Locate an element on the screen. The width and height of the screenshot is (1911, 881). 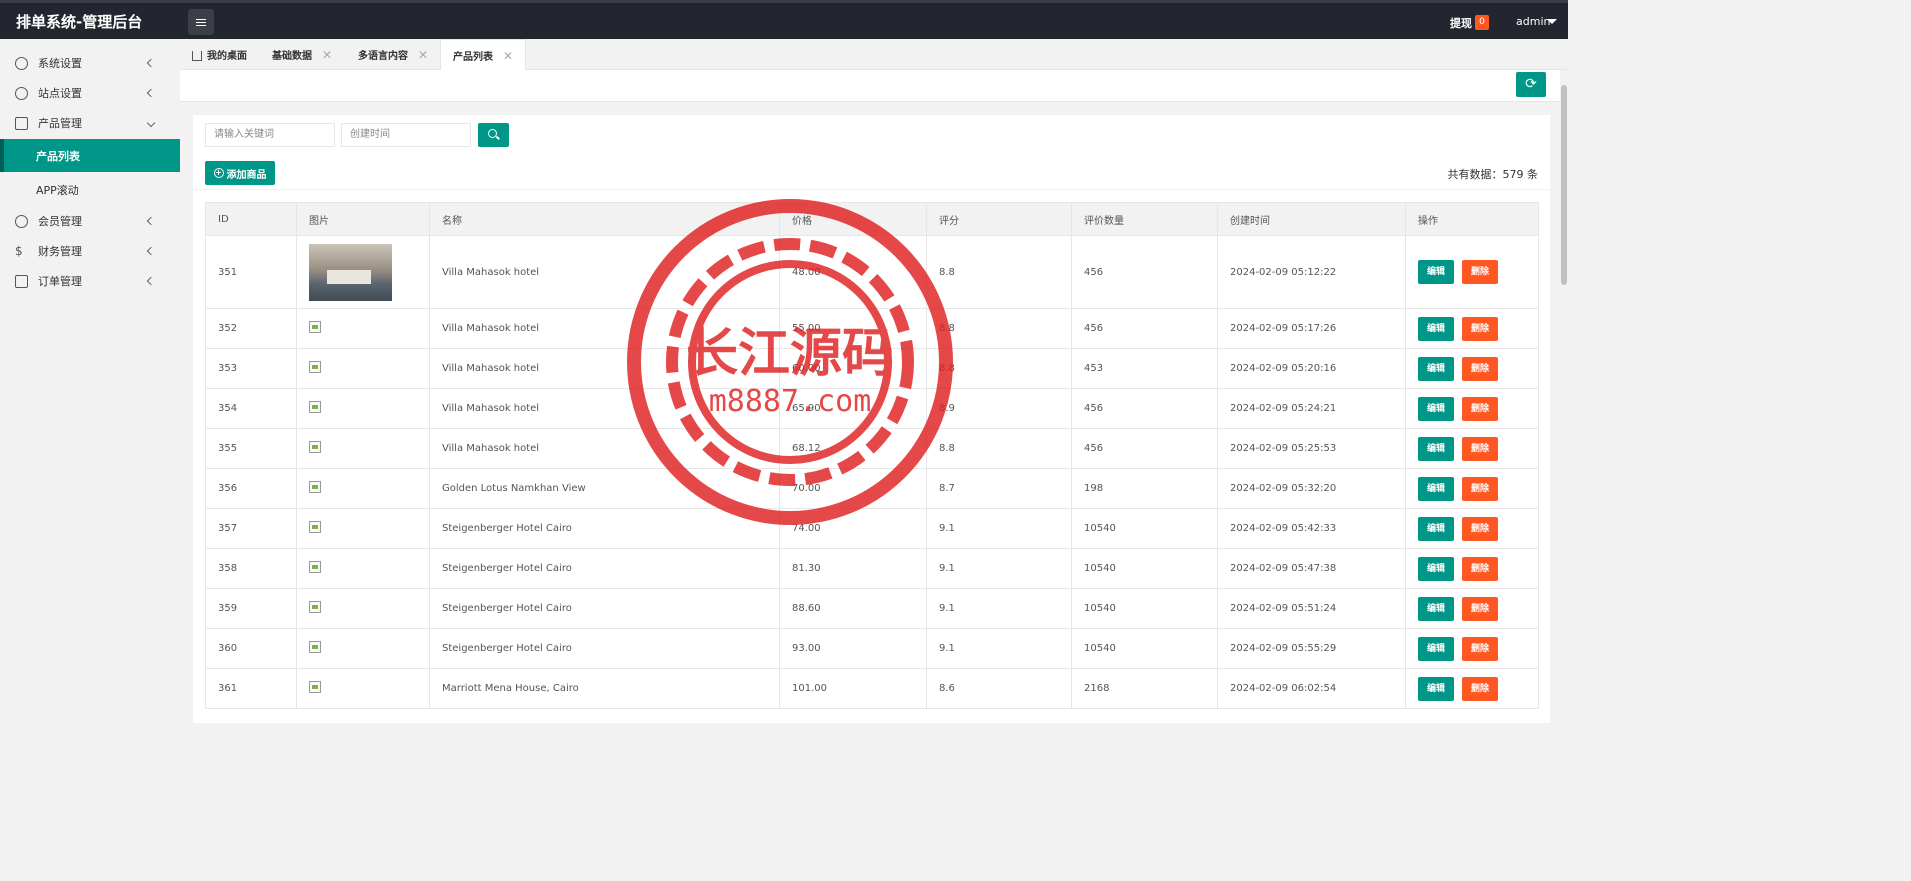
sidebar-item-label: 站点设置 is located at coordinates (60, 93).